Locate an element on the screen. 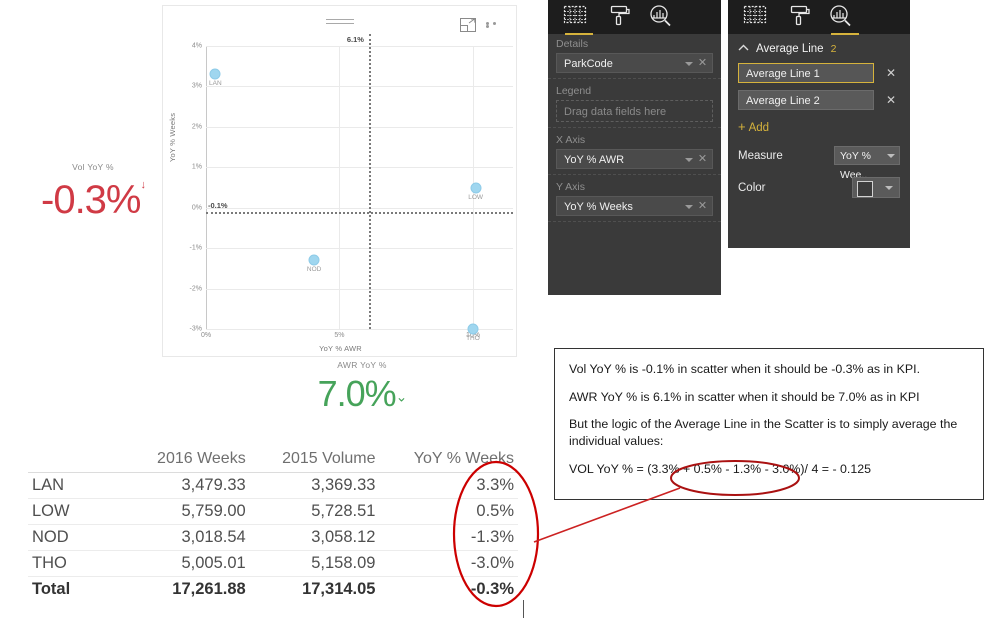  visual-header is located at coordinates (339, 21).